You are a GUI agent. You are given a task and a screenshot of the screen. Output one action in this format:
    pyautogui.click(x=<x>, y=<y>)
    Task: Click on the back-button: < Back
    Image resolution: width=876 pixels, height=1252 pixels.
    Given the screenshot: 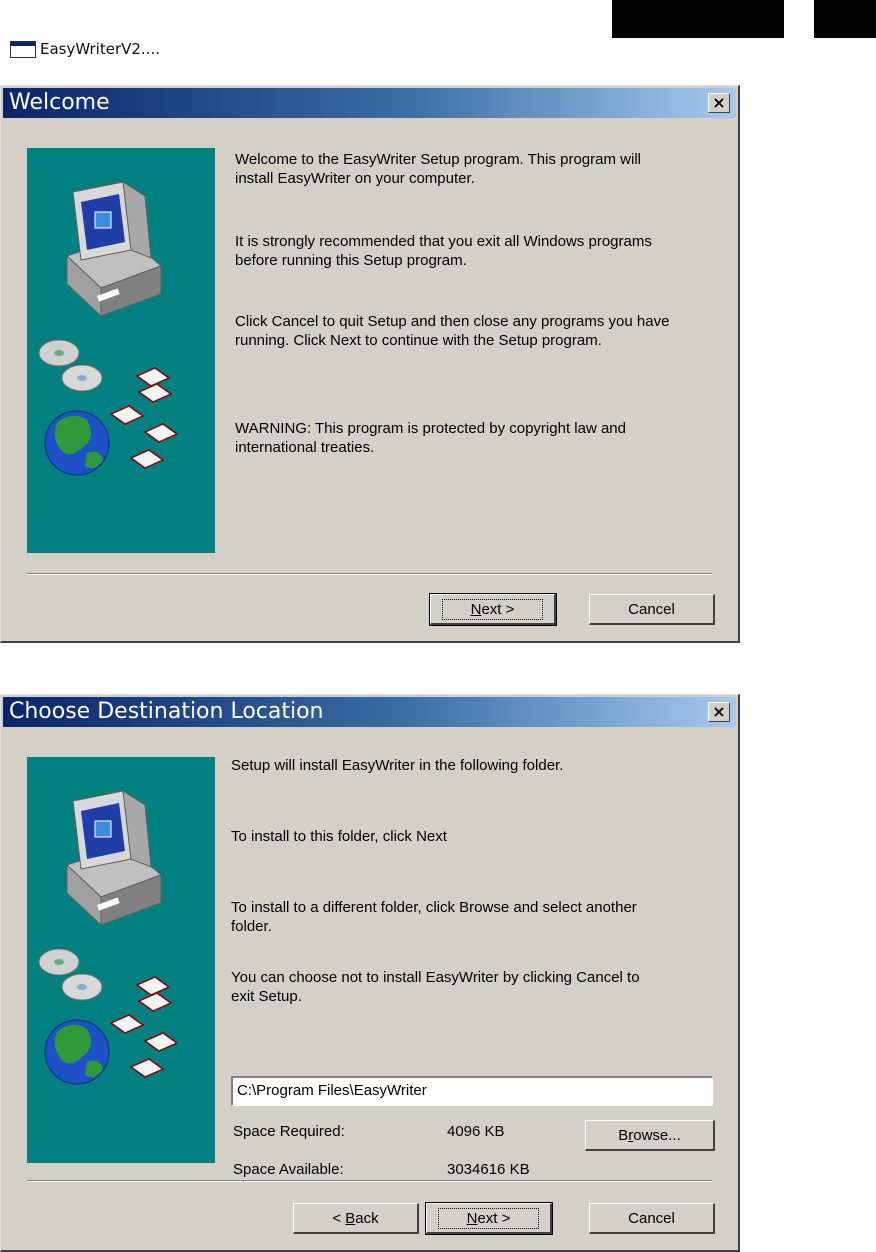 What is the action you would take?
    pyautogui.click(x=356, y=1218)
    